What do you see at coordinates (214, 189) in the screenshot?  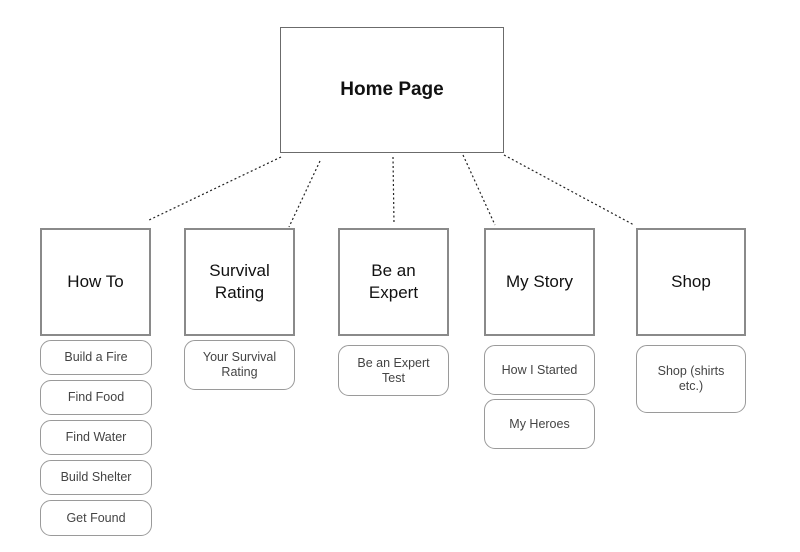 I see `connector-how-to` at bounding box center [214, 189].